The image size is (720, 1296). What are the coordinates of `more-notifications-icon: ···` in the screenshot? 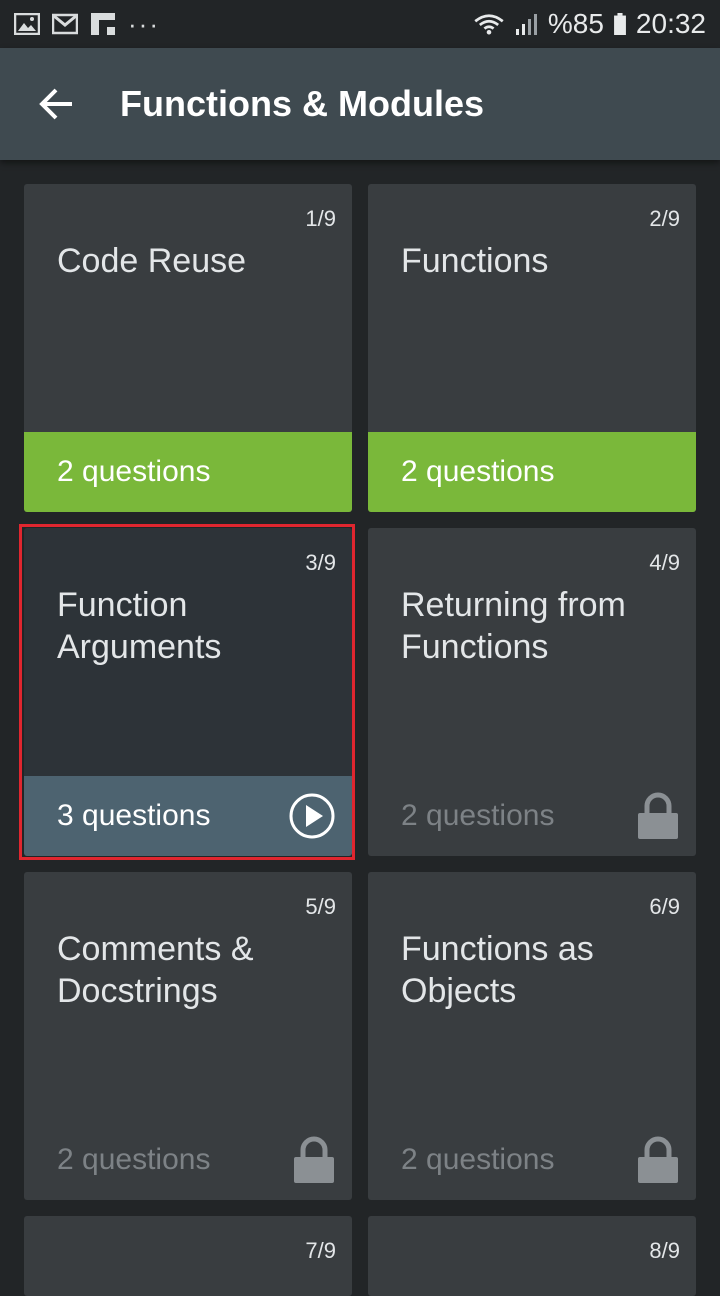 It's located at (144, 24).